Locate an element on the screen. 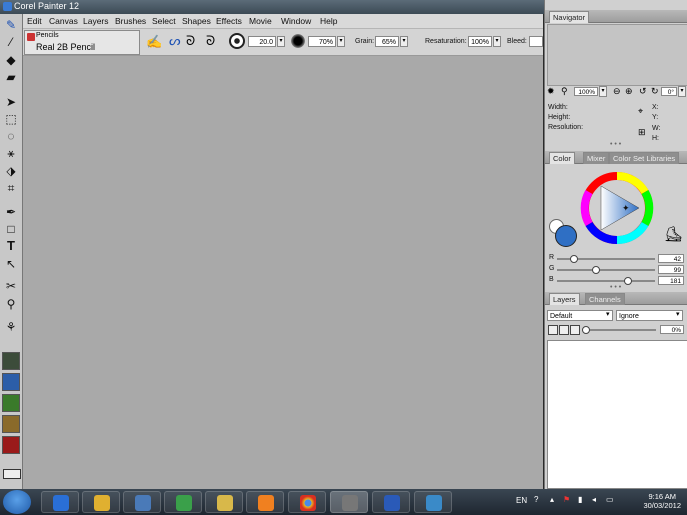 The image size is (687, 515). navigator-resize-grip: • • • is located at coordinates (615, 144).